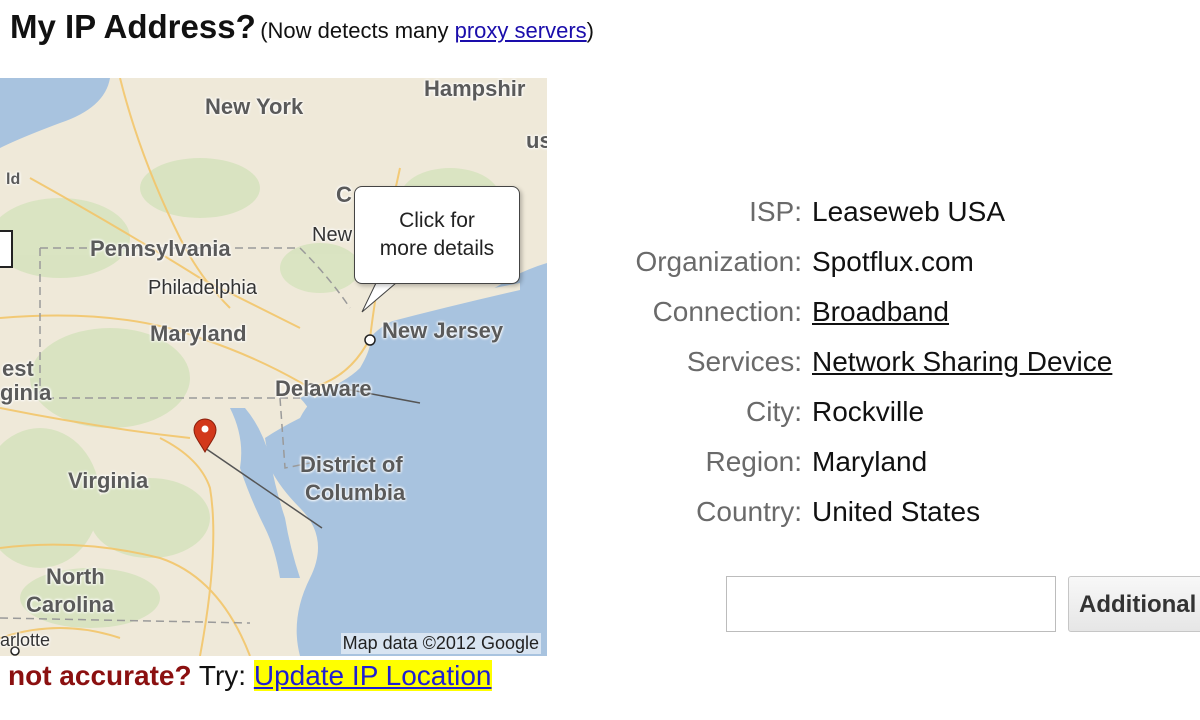 This screenshot has height=720, width=1200. What do you see at coordinates (437, 220) in the screenshot?
I see `callout-line-1: Click for` at bounding box center [437, 220].